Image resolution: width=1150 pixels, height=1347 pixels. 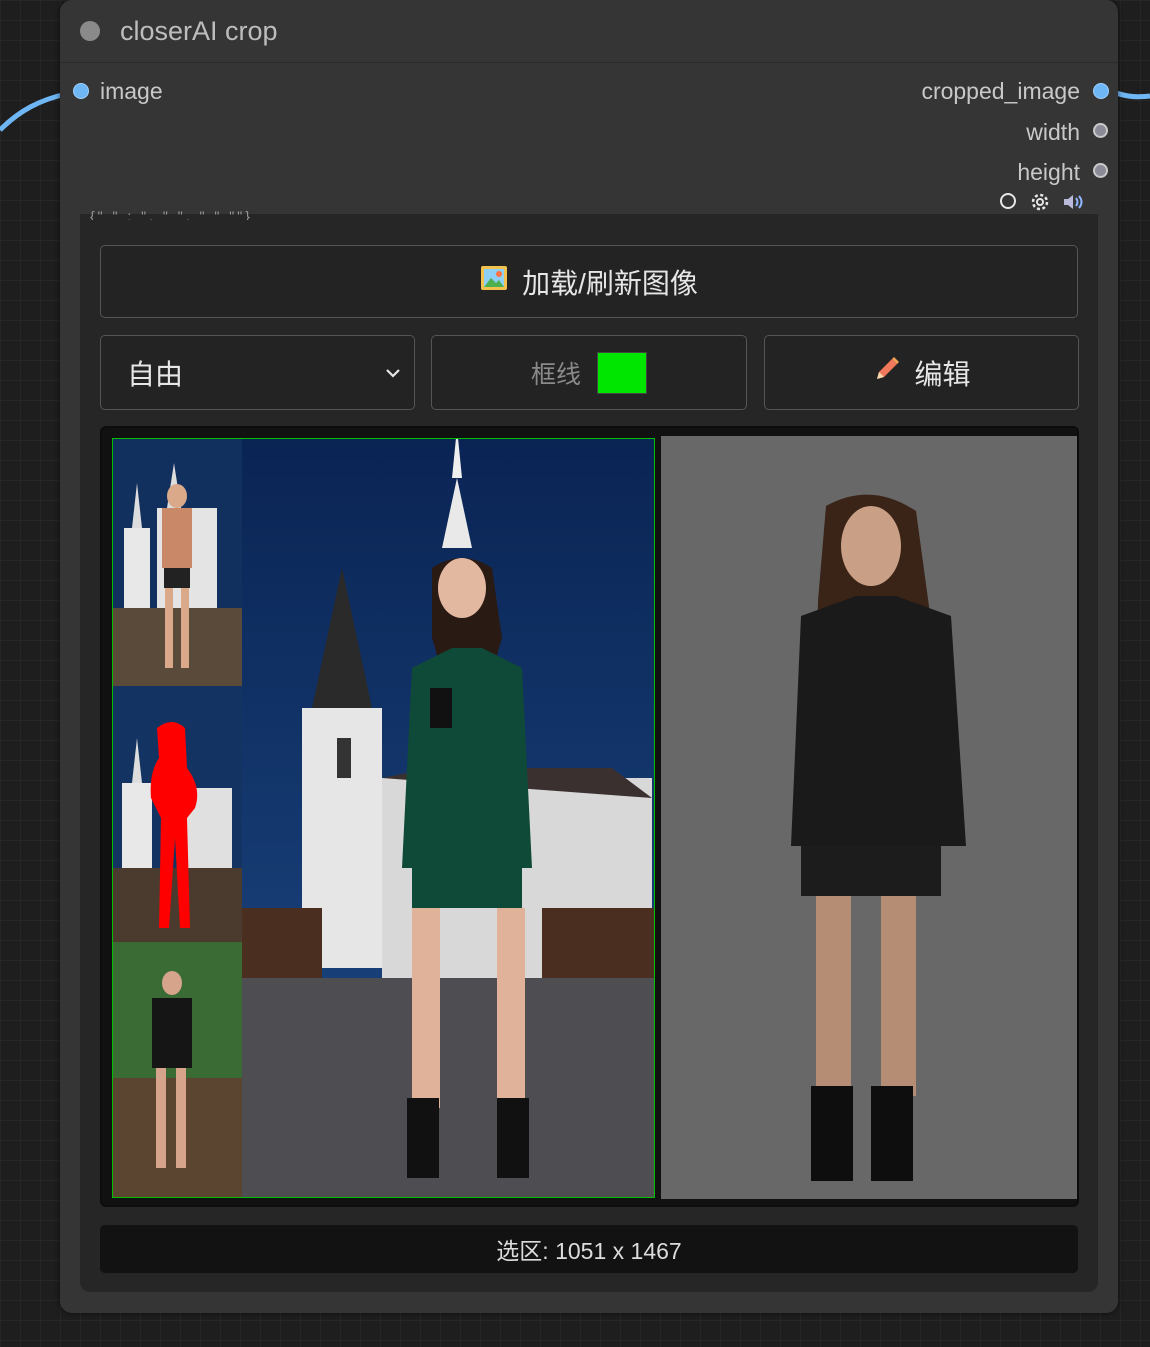 I want to click on load-refresh-button: 加载/刷新图像, so click(x=589, y=281).